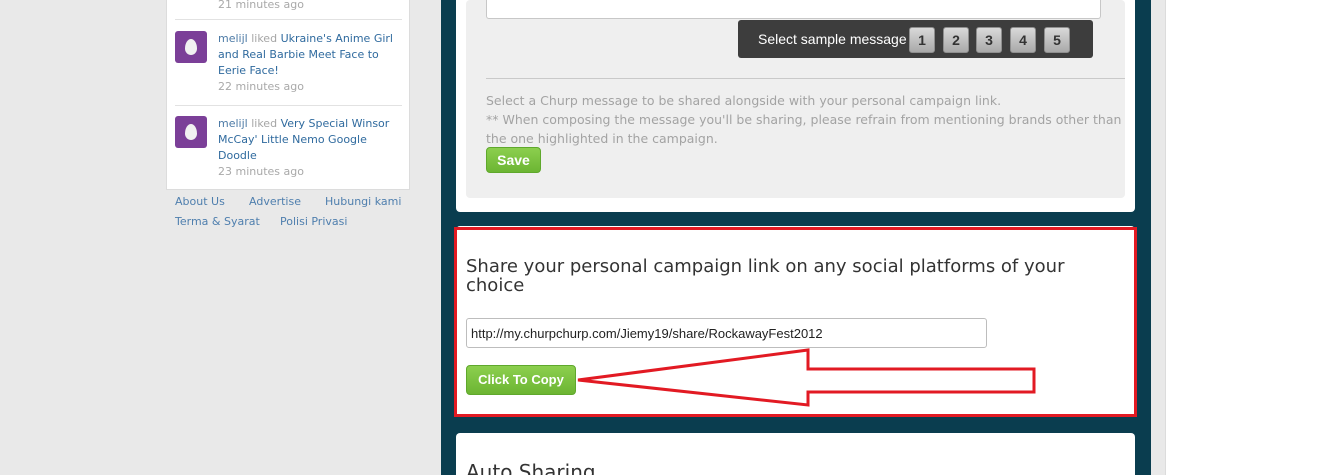 The width and height of the screenshot is (1336, 475). Describe the element at coordinates (531, 467) in the screenshot. I see `auto-sharing-title: Auto Sharing` at that location.